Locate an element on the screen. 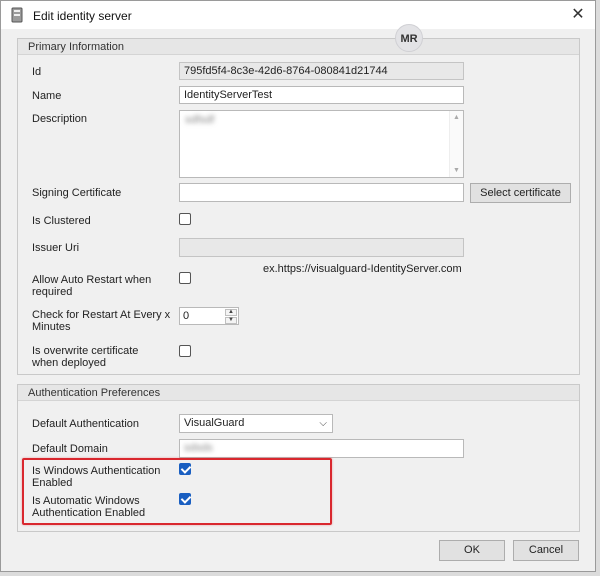 This screenshot has width=600, height=576. default-authentication-label: Default Authentication is located at coordinates (86, 424).